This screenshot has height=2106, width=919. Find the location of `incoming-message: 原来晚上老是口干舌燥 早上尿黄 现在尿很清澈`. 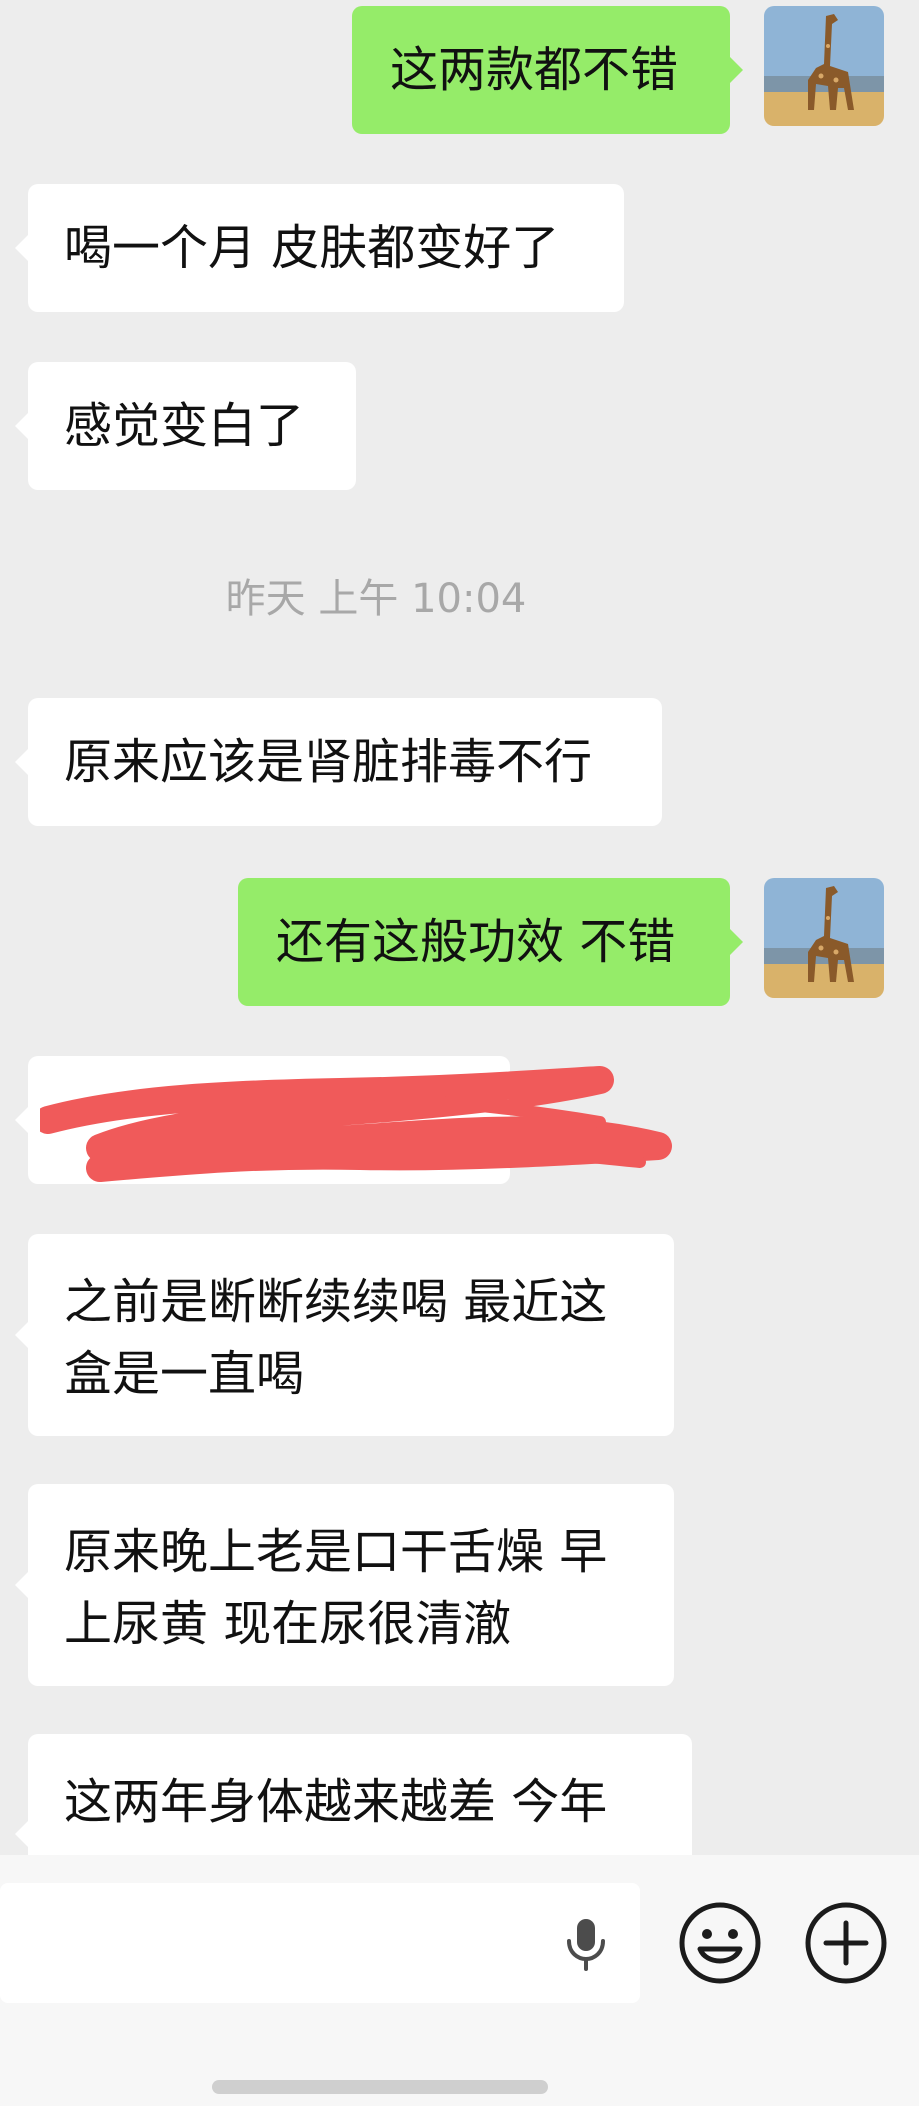

incoming-message: 原来晚上老是口干舌燥 早上尿黄 现在尿很清澈 is located at coordinates (344, 1585).